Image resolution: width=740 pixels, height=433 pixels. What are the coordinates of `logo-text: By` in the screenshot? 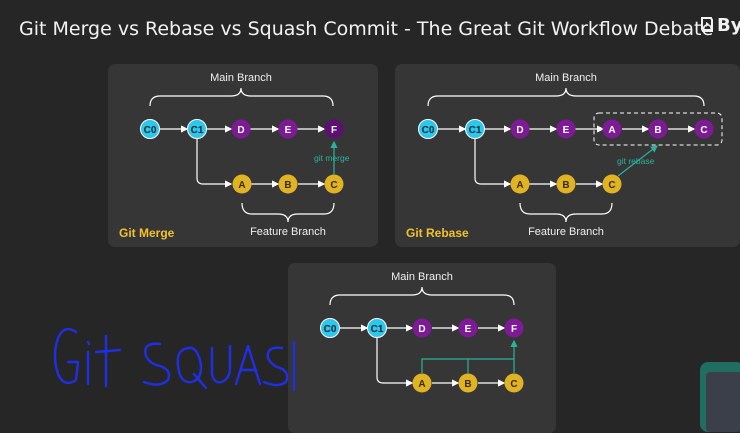 It's located at (728, 25).